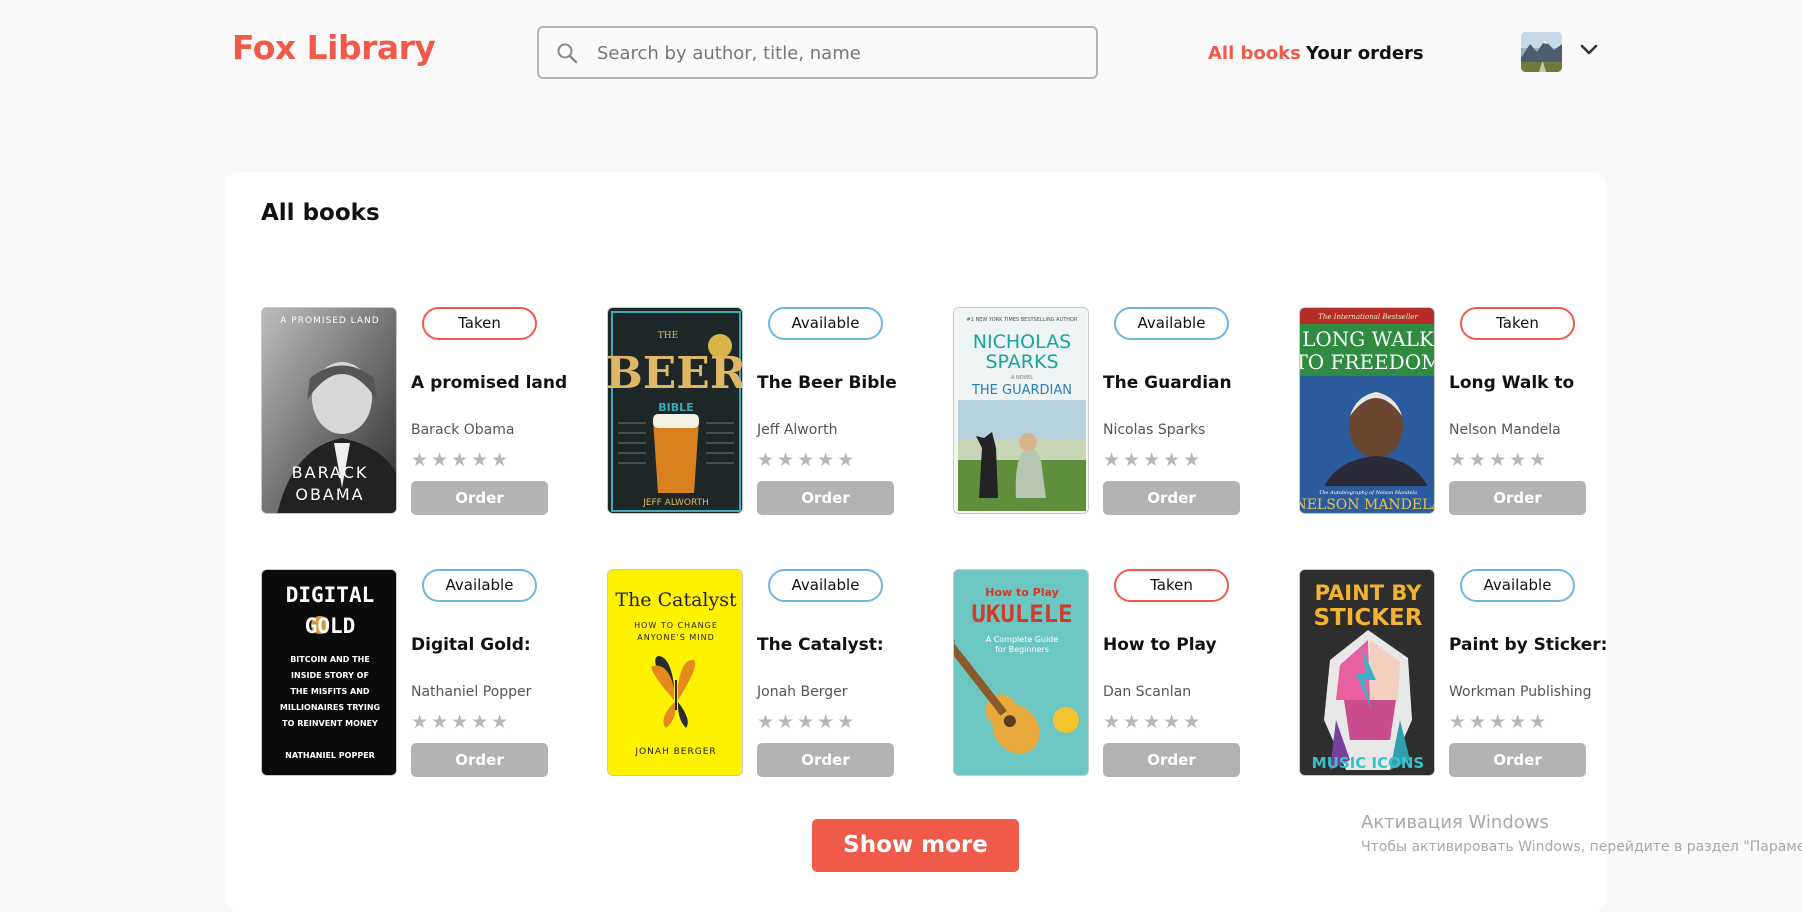  What do you see at coordinates (471, 645) in the screenshot?
I see `book-title: Digital Gold:` at bounding box center [471, 645].